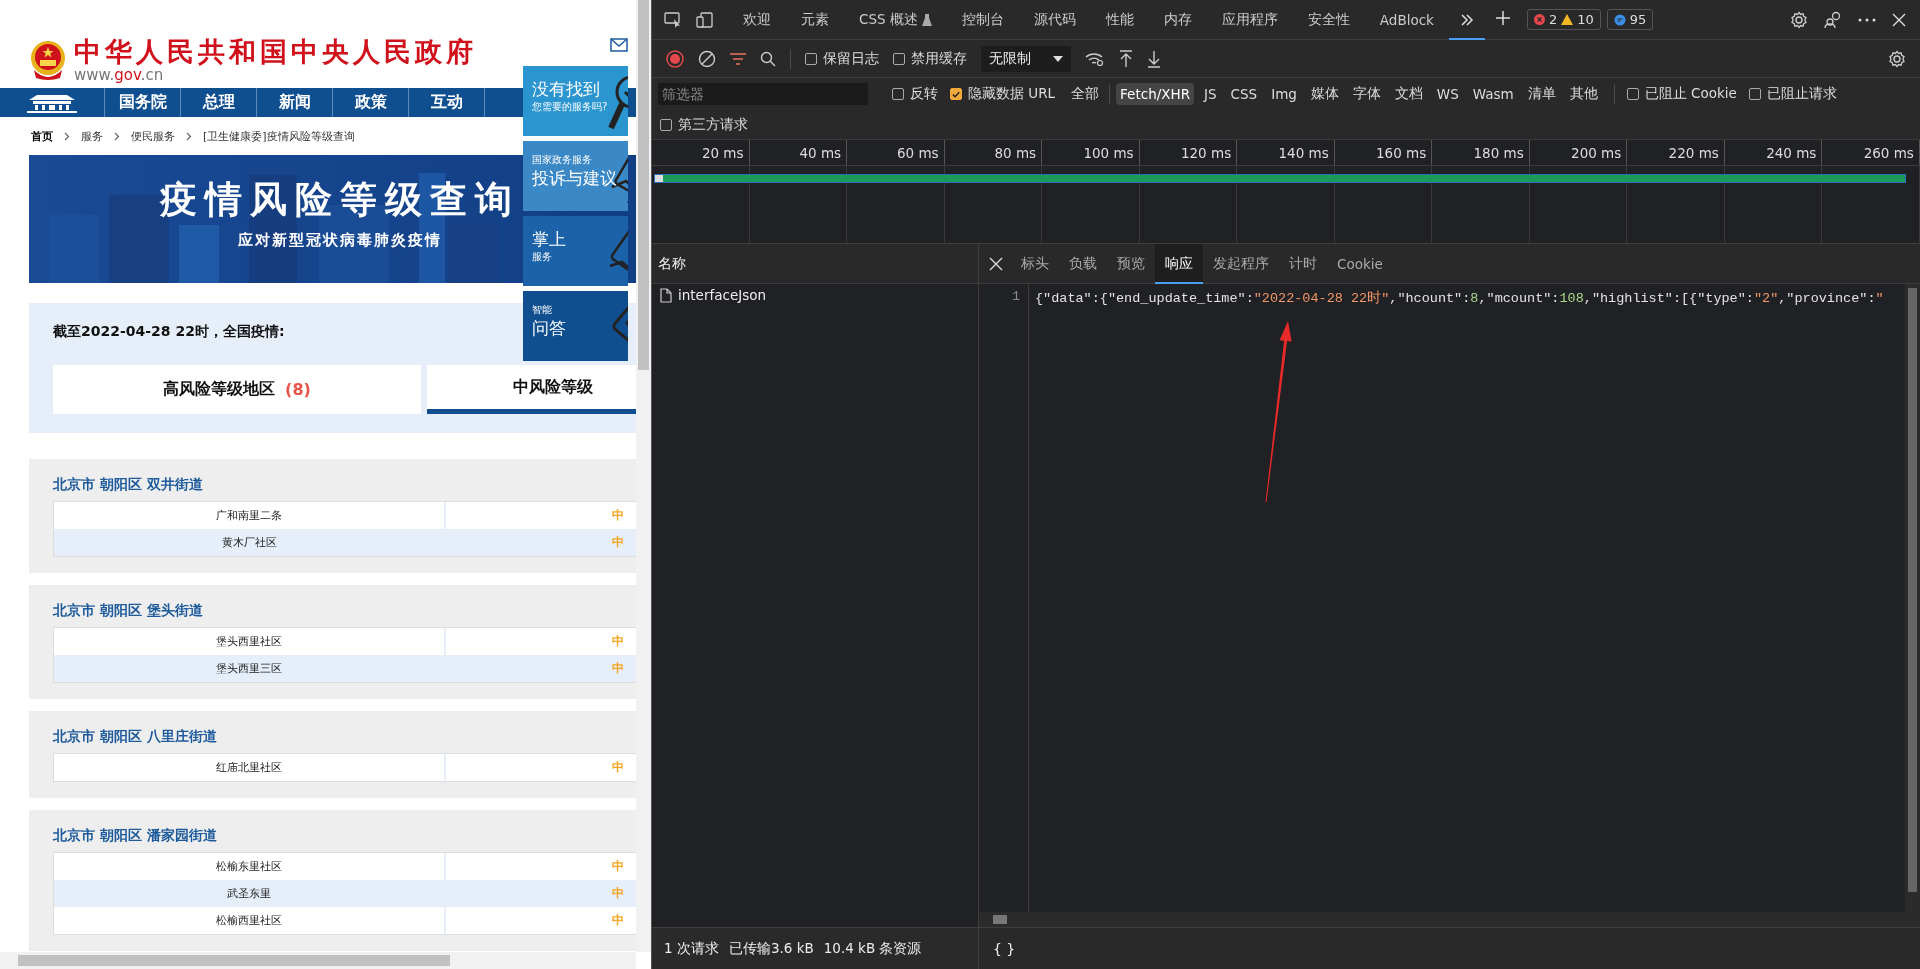  Describe the element at coordinates (218, 102) in the screenshot. I see `nav-link: 总理` at that location.